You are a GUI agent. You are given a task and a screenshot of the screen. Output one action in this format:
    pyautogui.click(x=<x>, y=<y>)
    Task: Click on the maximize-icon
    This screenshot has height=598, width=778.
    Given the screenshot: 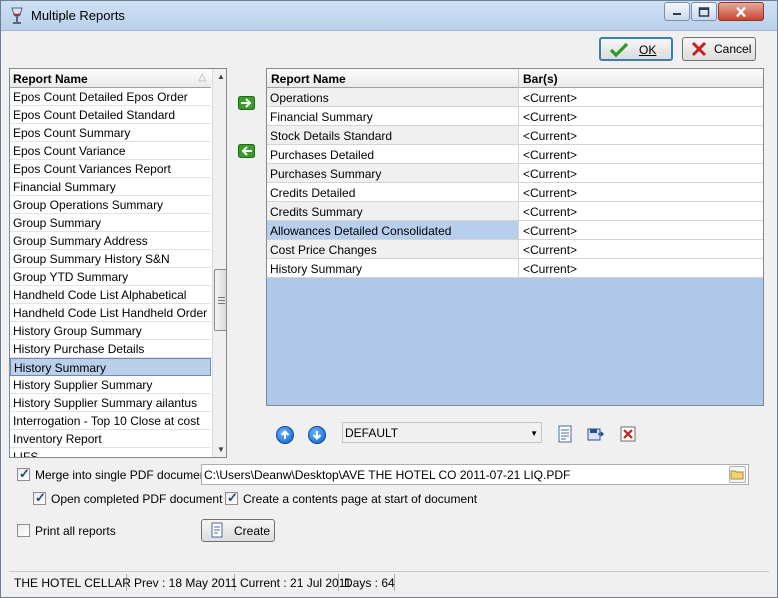 What is the action you would take?
    pyautogui.click(x=704, y=11)
    